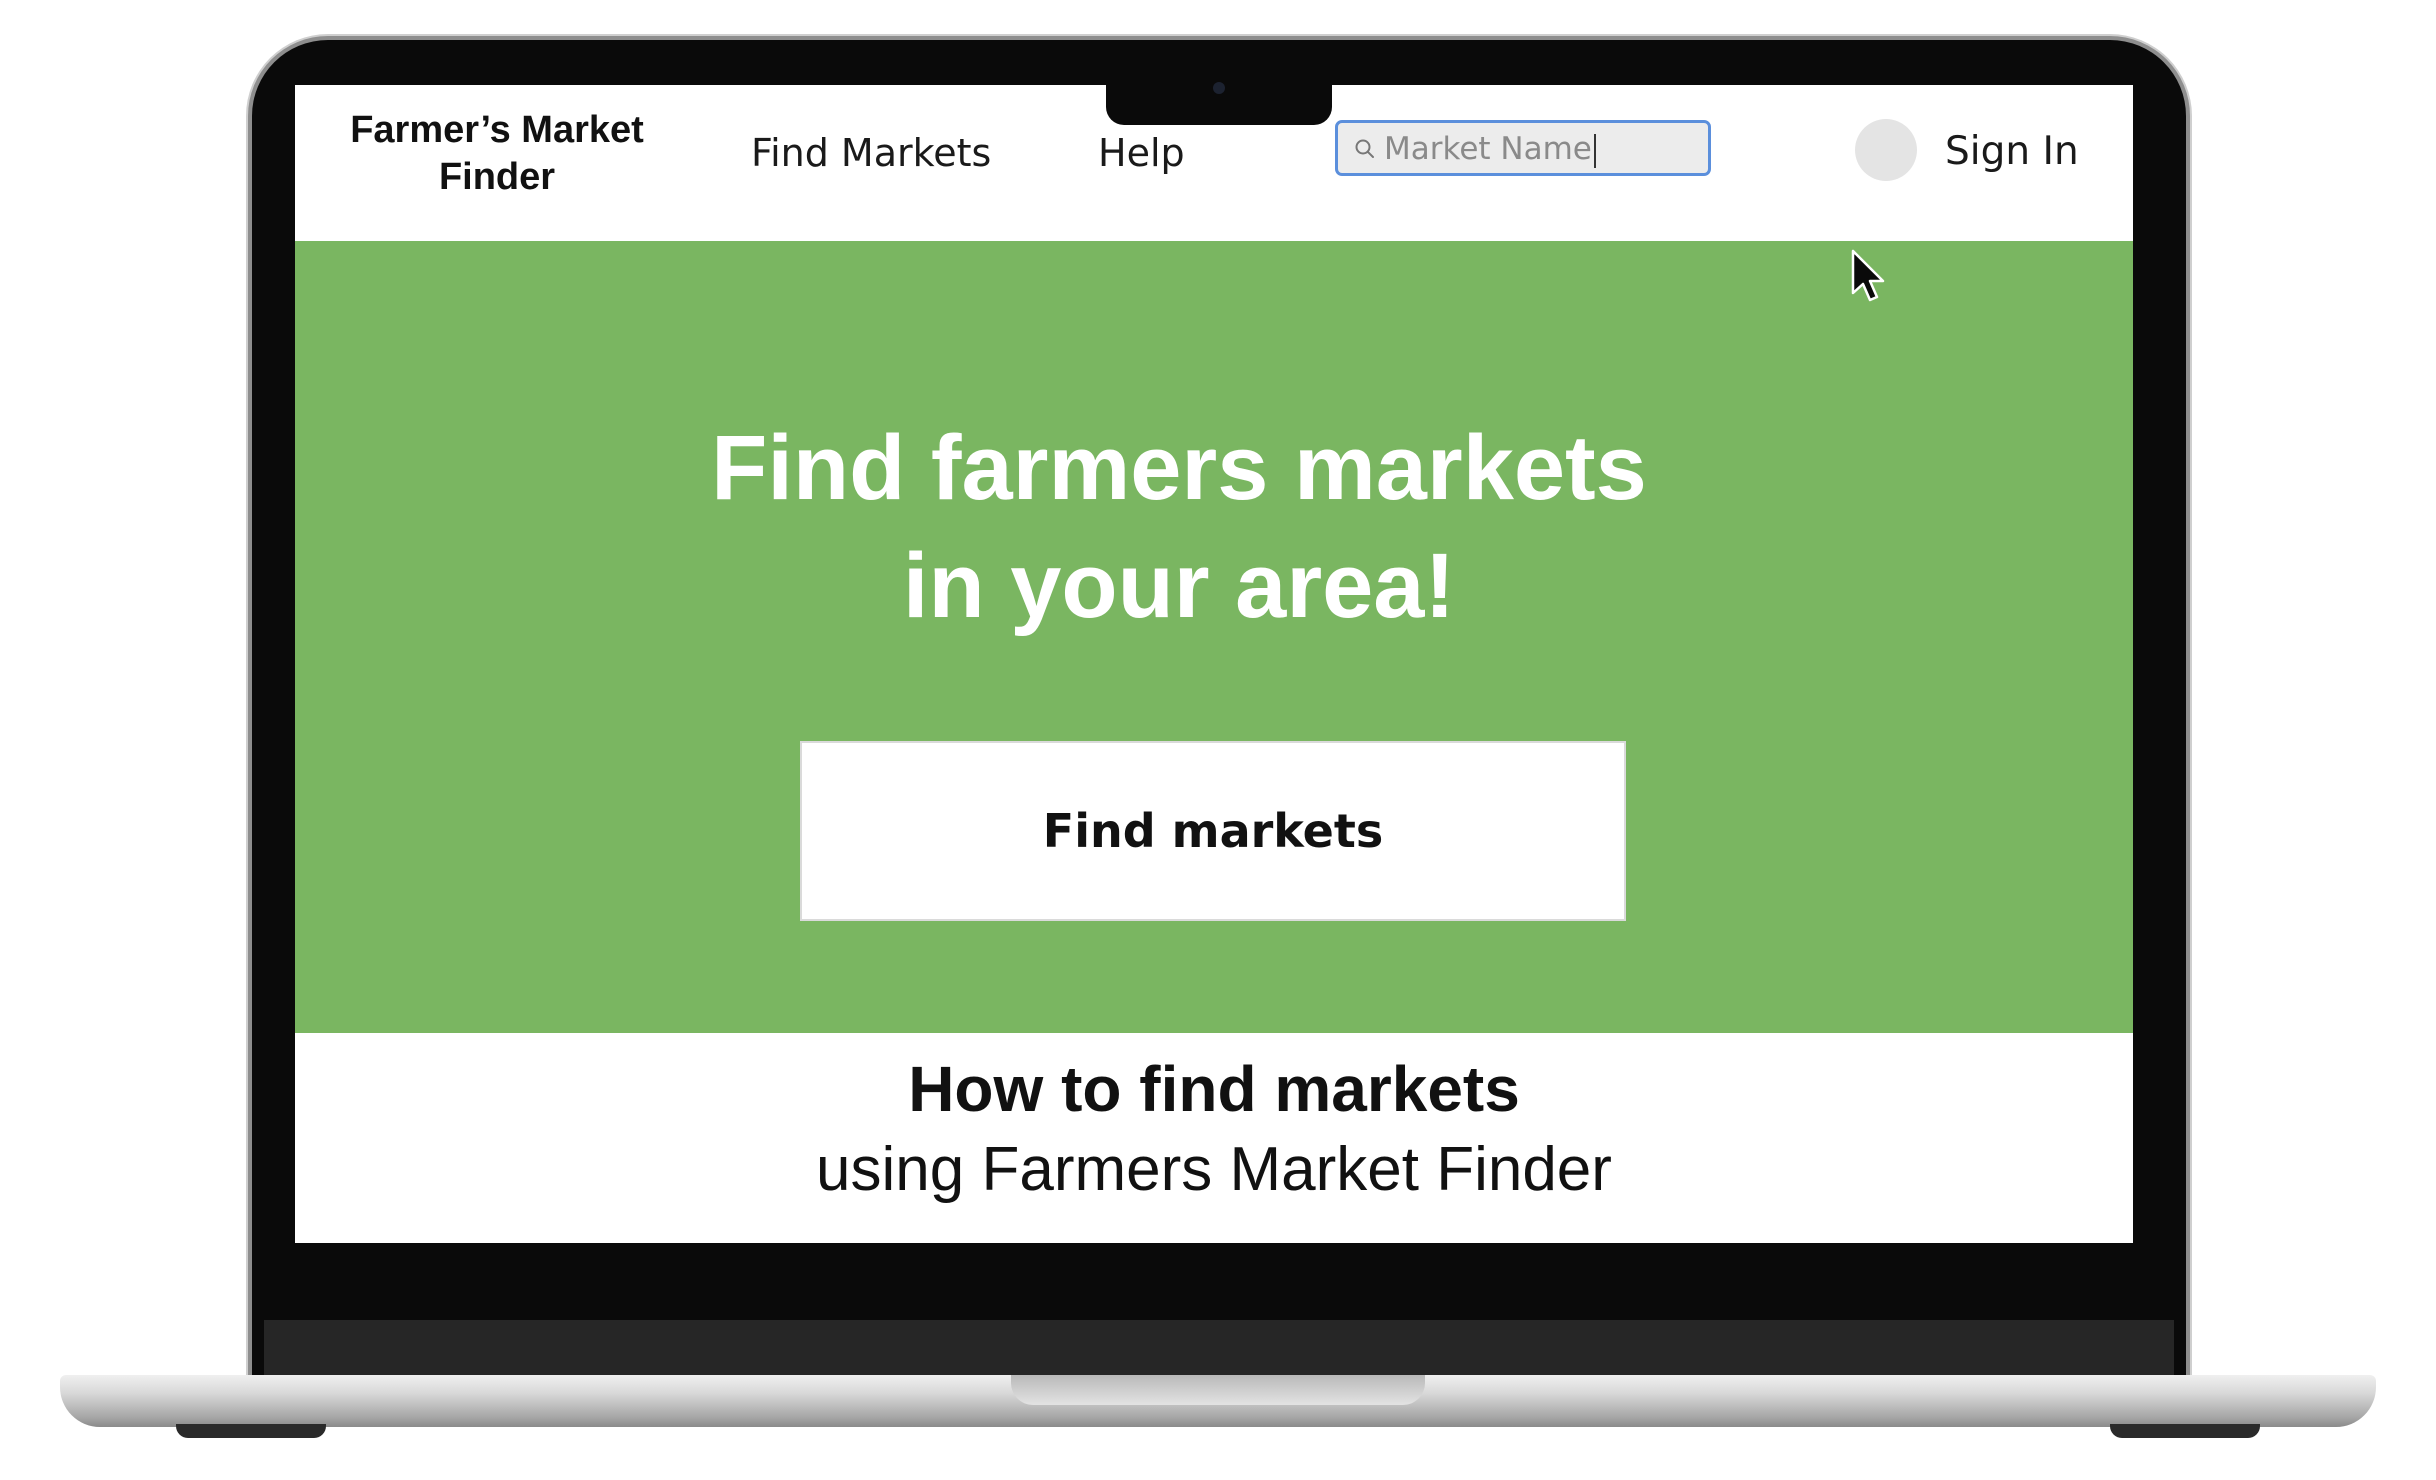  Describe the element at coordinates (1141, 153) in the screenshot. I see `nav-help: Help` at that location.